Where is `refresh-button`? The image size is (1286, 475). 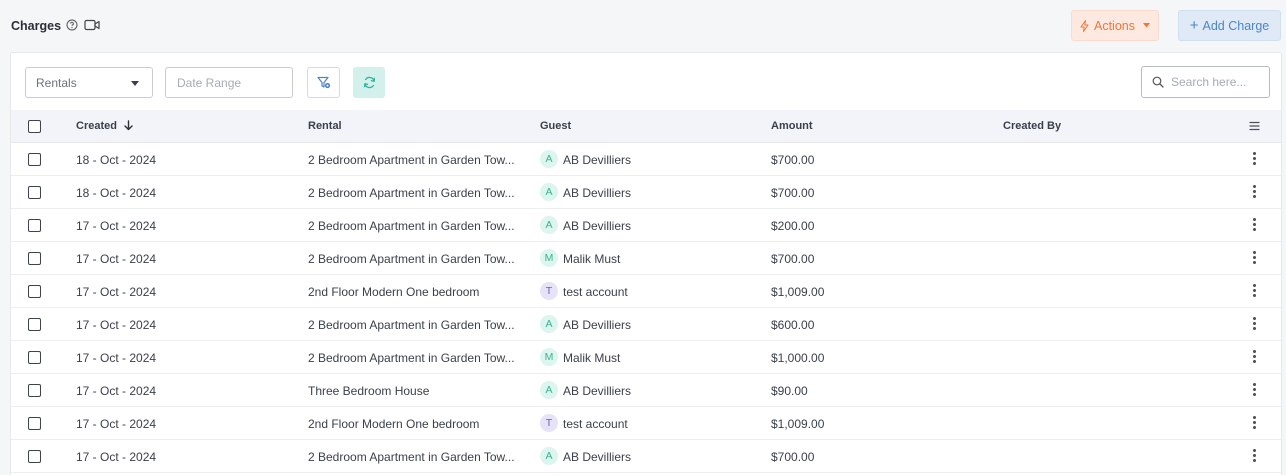 refresh-button is located at coordinates (369, 82).